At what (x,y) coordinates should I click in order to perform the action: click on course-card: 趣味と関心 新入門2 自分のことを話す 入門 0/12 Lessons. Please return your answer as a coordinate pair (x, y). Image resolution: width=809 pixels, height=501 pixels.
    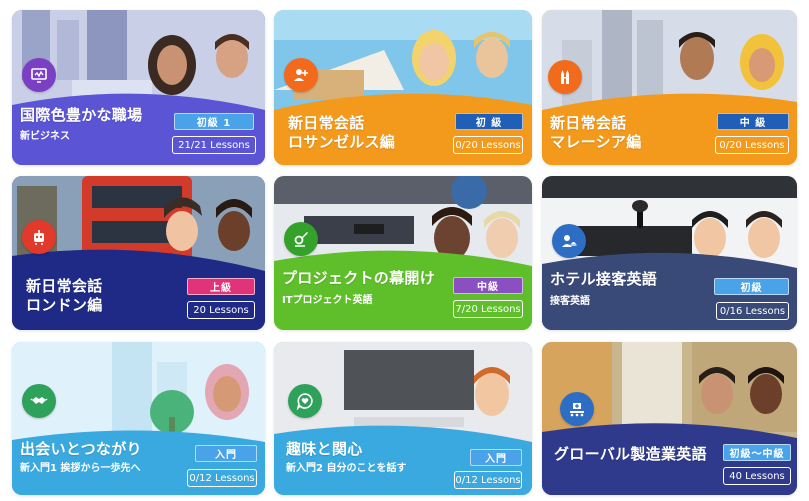
    Looking at the image, I should click on (403, 418).